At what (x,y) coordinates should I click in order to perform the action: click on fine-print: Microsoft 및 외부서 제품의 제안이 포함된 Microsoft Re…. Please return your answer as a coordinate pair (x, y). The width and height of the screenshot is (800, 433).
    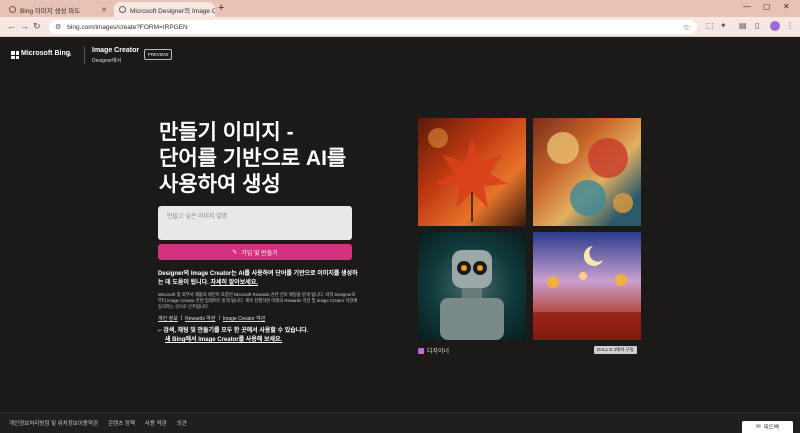
    Looking at the image, I should click on (258, 300).